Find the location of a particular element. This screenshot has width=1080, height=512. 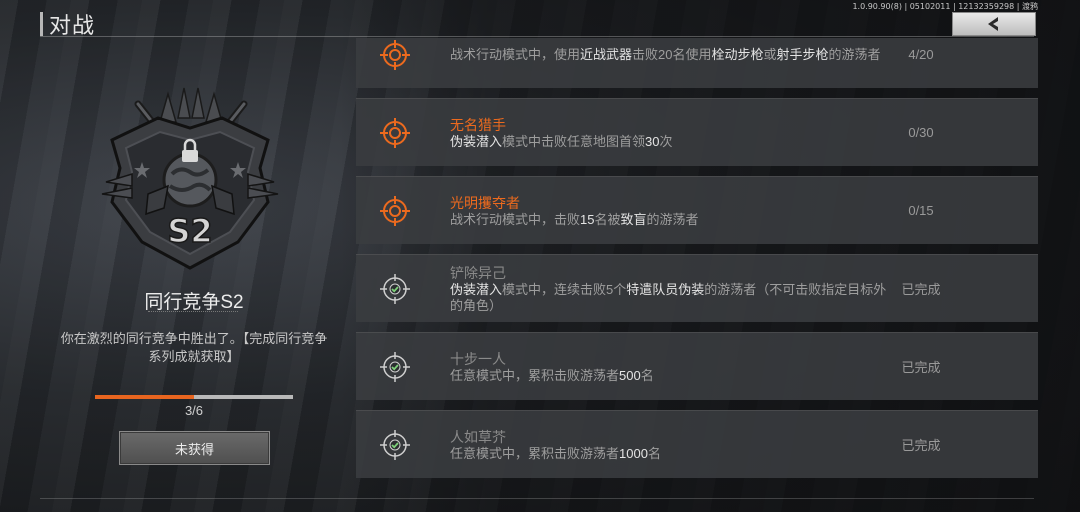

task-description: 伪装潜入模式中击败任意地图首领30次 is located at coordinates (670, 142).